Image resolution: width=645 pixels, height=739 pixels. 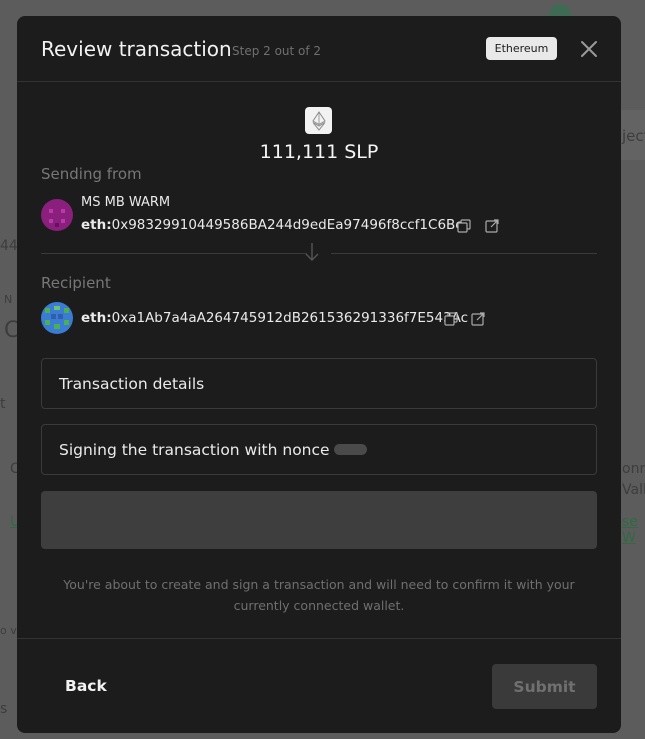 I want to click on background-text: onn, so click(x=633, y=469).